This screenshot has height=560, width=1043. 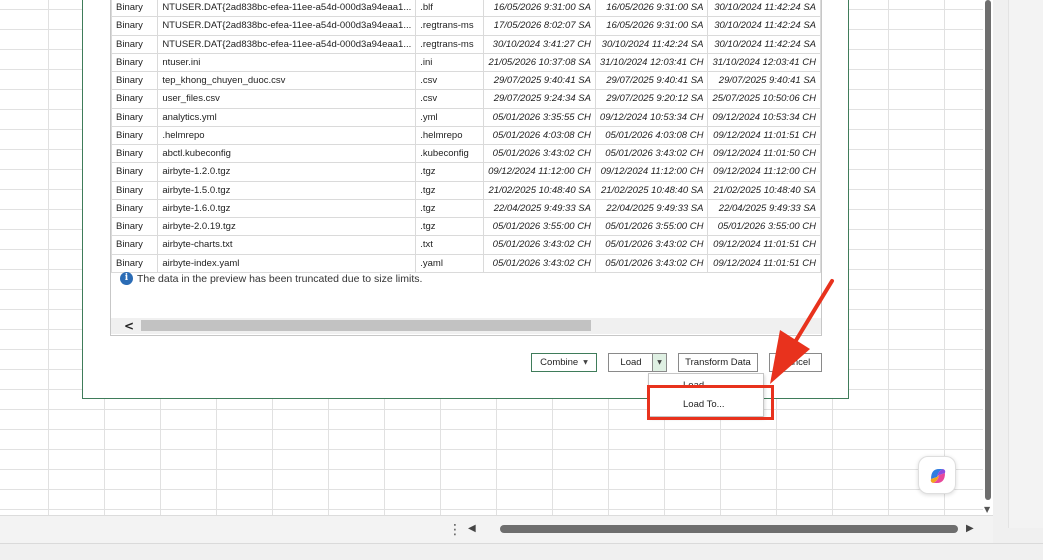 What do you see at coordinates (559, 362) in the screenshot?
I see `combine-button-label: Combine` at bounding box center [559, 362].